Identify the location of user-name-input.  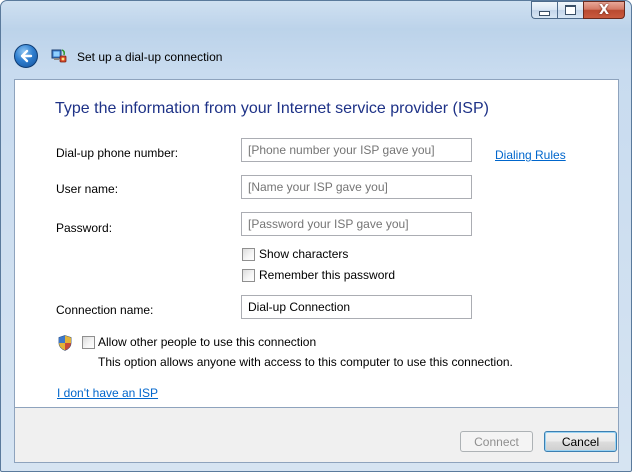
(356, 187).